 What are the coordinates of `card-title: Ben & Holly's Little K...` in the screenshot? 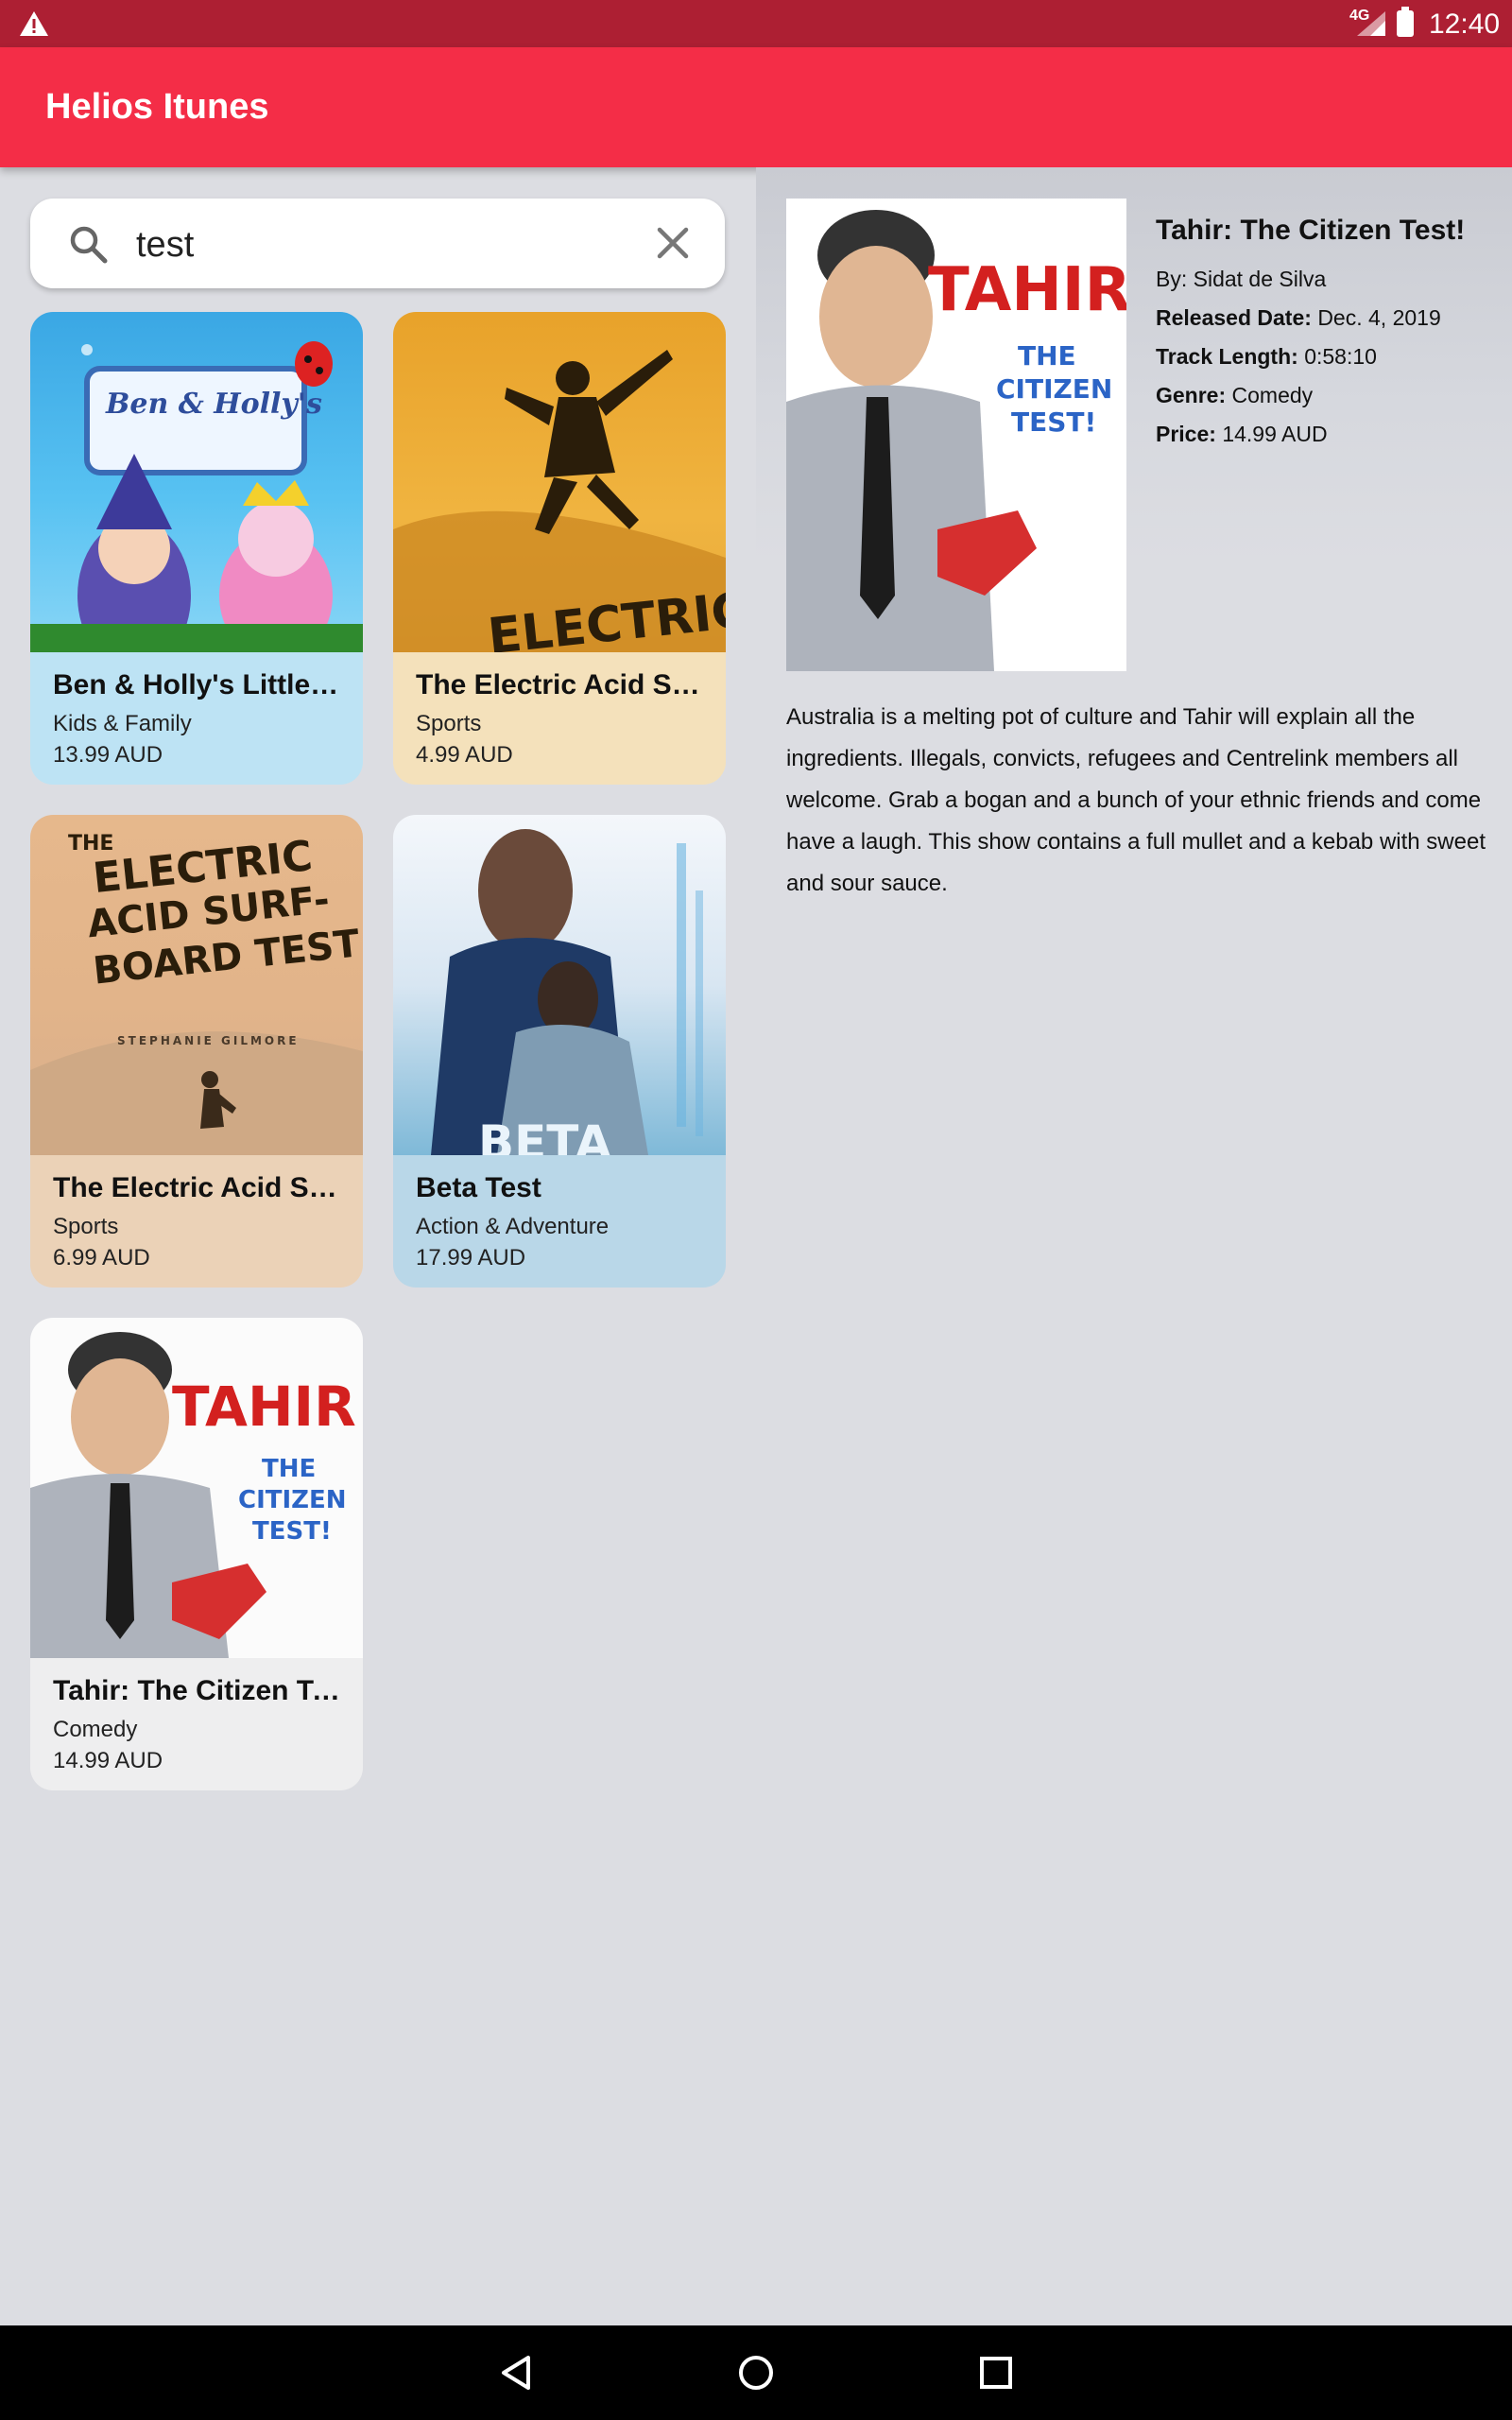 It's located at (199, 685).